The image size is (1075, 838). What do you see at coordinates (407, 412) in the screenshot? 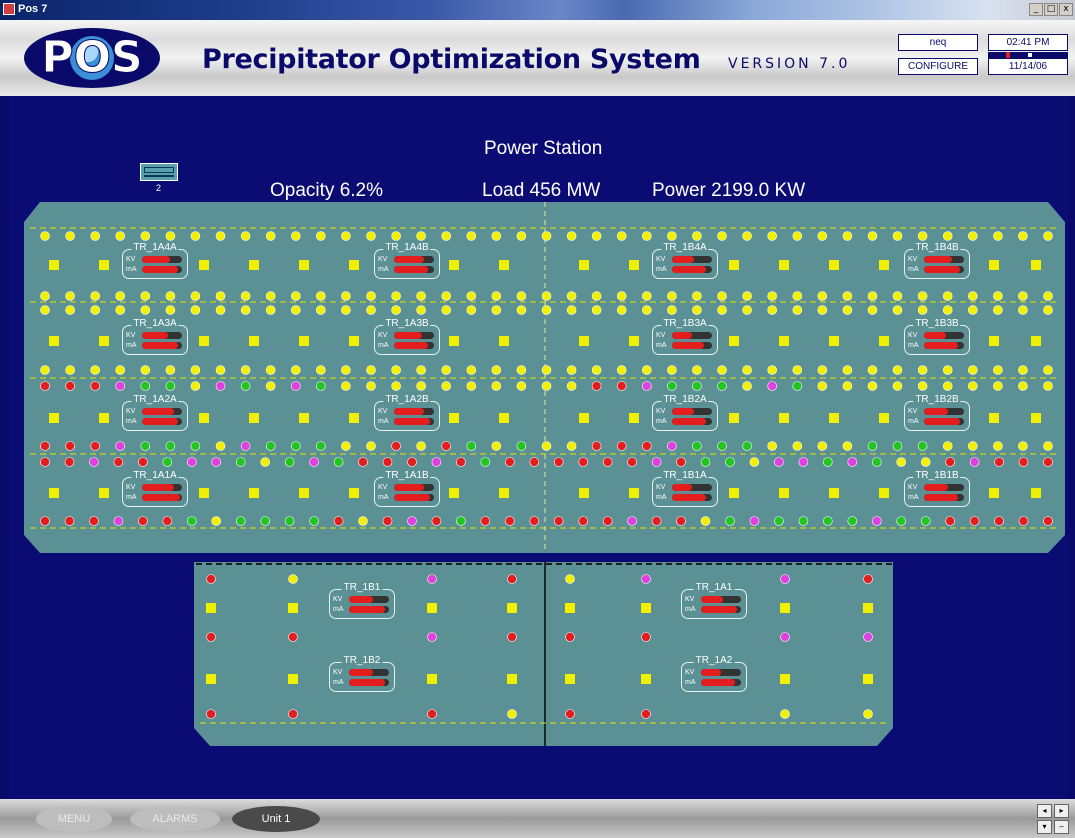
I see `transformer-tr-1a2b: TR_1A2B KV mA` at bounding box center [407, 412].